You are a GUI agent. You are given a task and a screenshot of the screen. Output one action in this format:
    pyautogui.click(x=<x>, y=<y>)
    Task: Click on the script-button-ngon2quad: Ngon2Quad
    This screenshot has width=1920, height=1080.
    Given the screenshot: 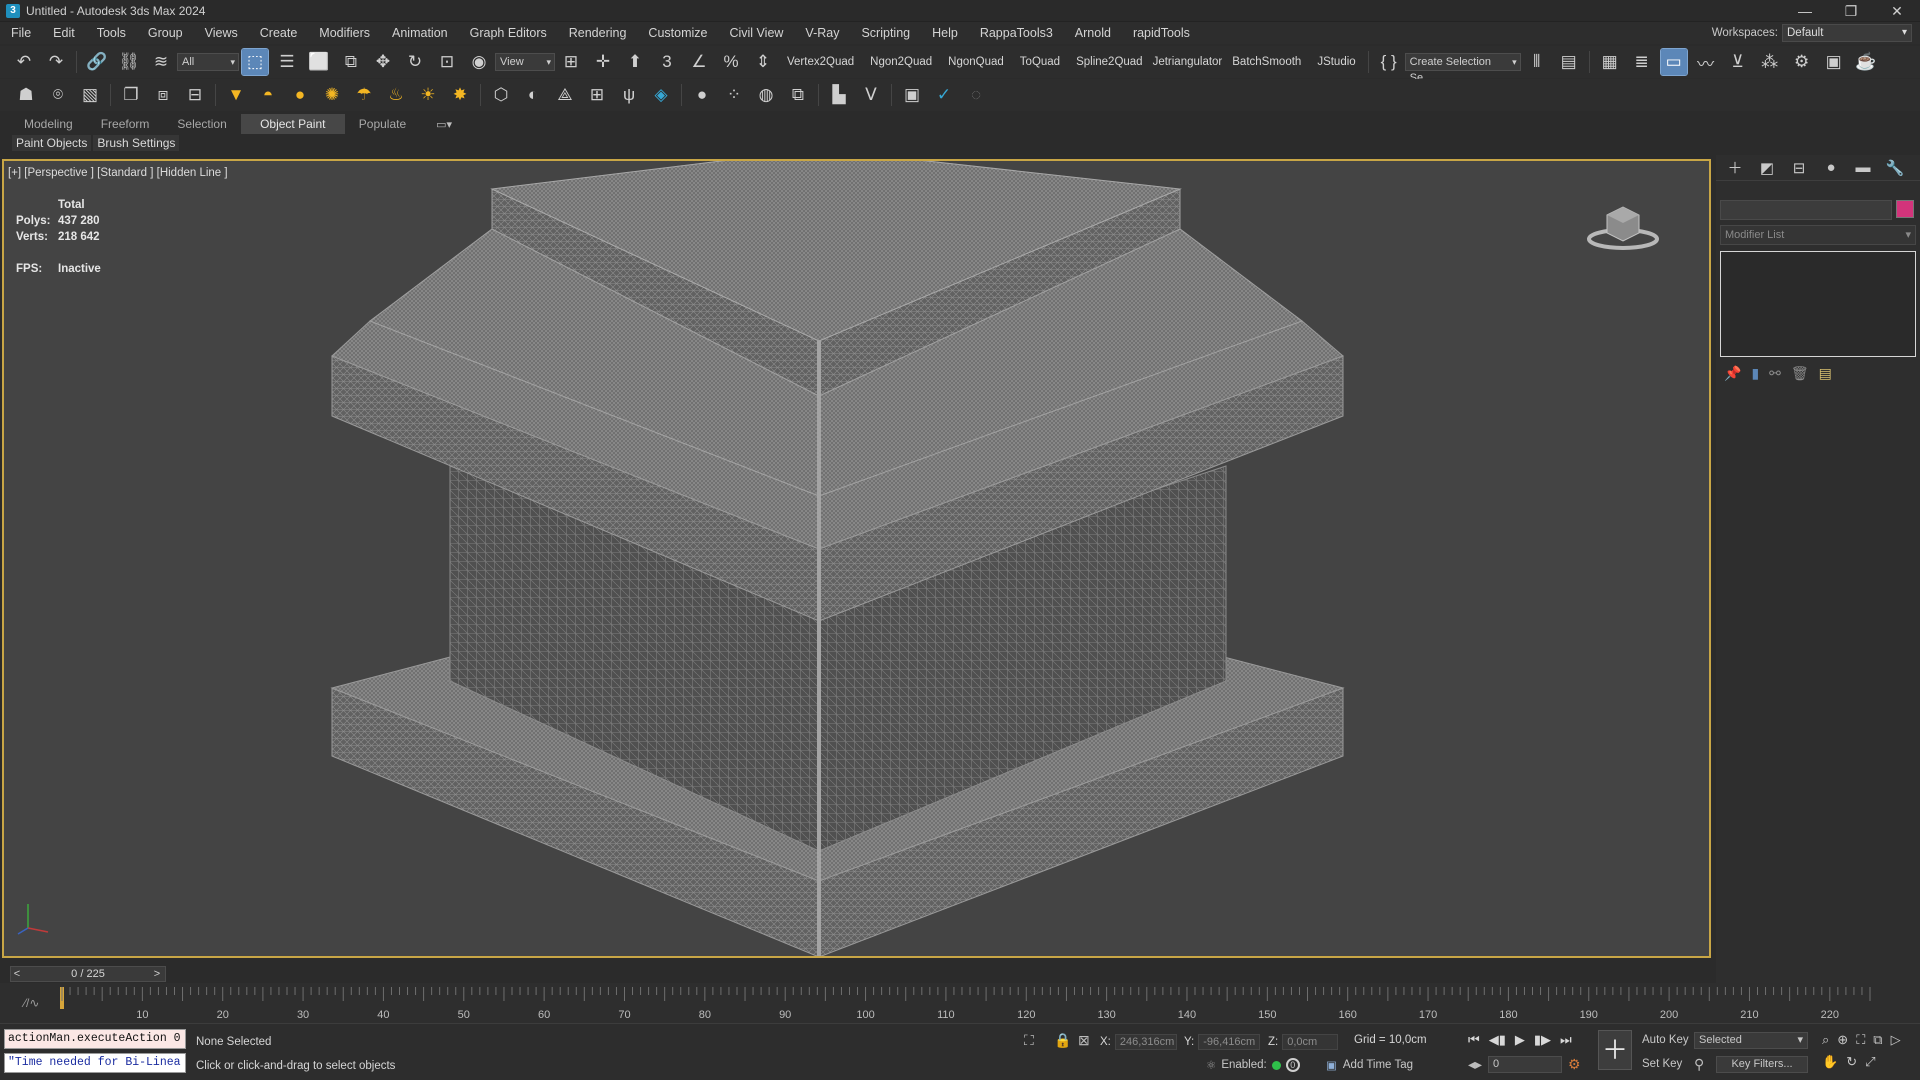 What is the action you would take?
    pyautogui.click(x=901, y=62)
    